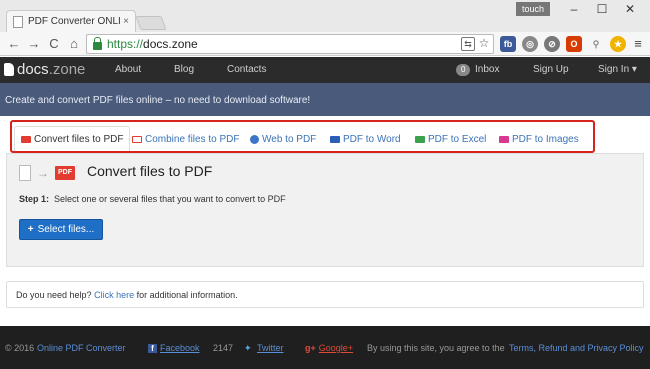 The height and width of the screenshot is (369, 650). Describe the element at coordinates (335, 139) in the screenshot. I see `word-icon` at that location.